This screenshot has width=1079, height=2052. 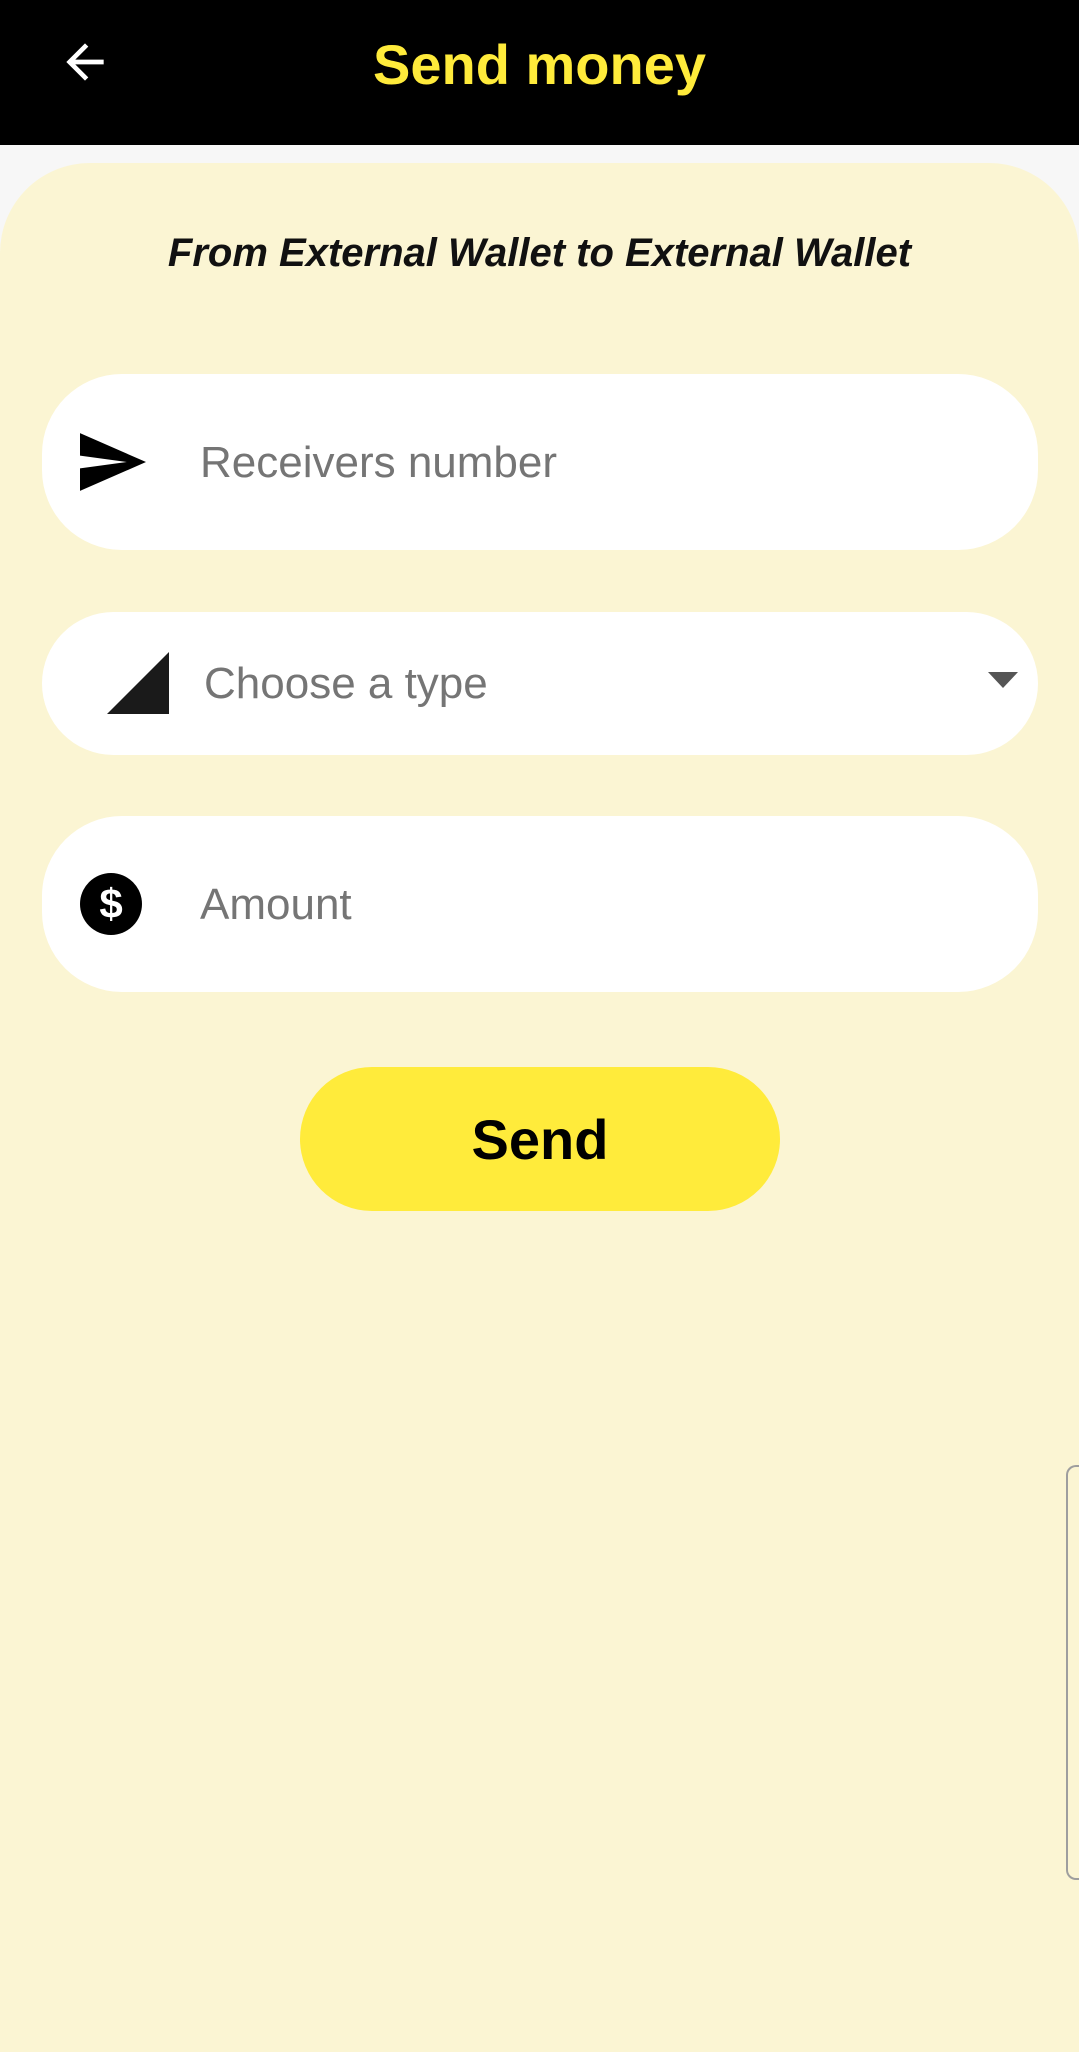 I want to click on app-bar: Send money, so click(x=539, y=72).